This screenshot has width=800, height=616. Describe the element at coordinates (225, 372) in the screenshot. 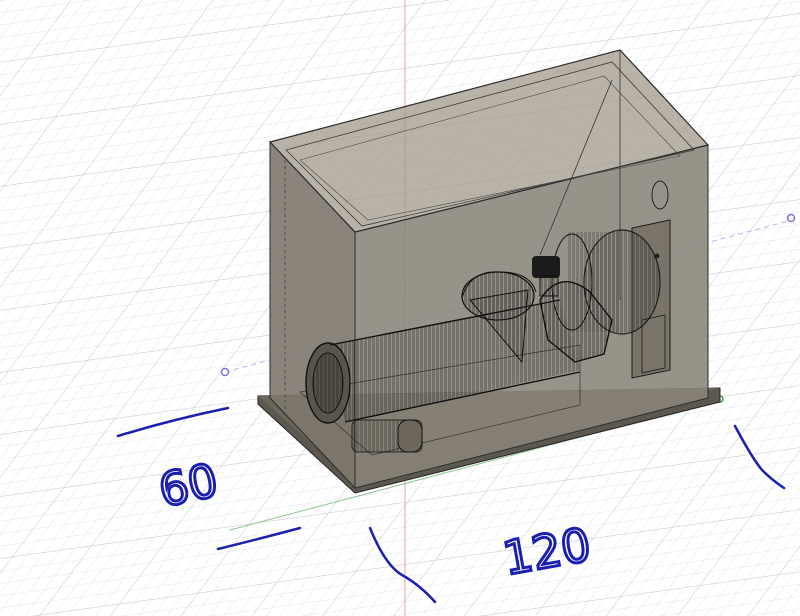

I see `axis-endpoint-left` at that location.